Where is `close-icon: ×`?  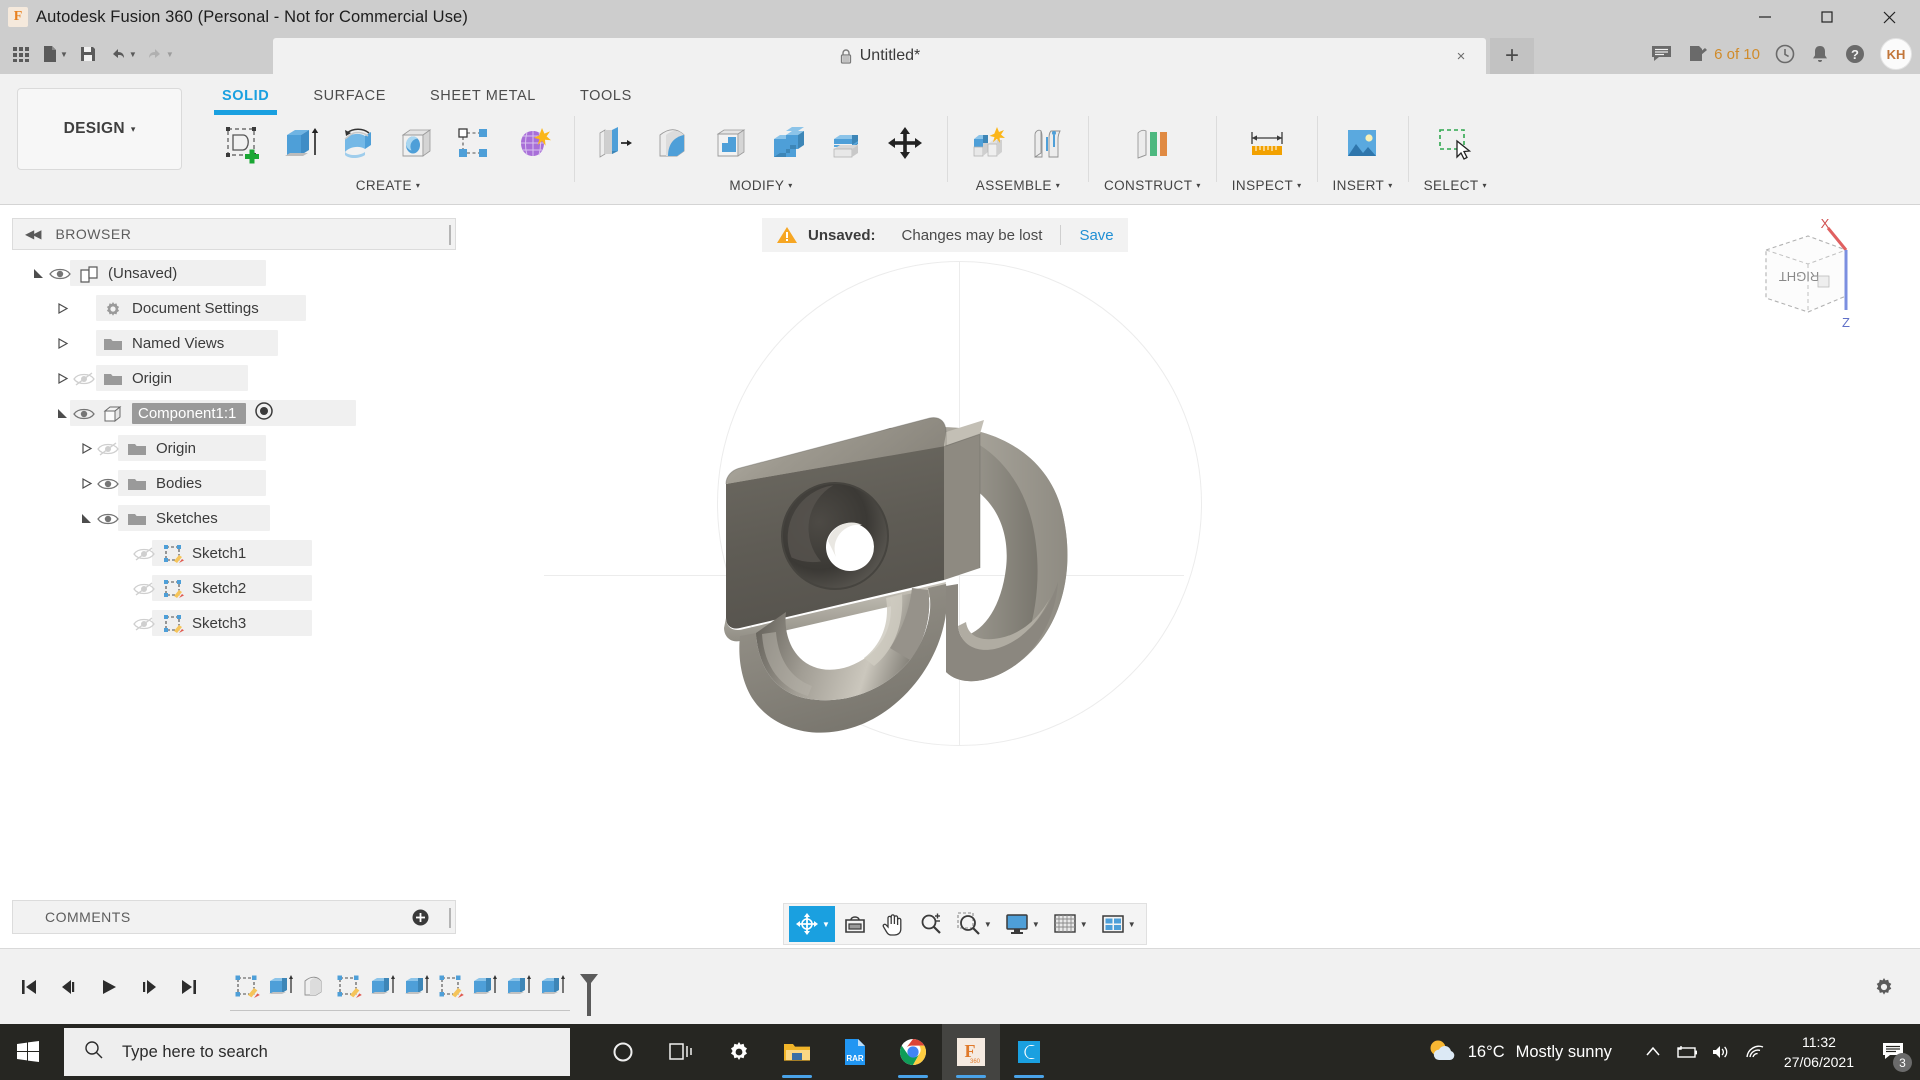 close-icon: × is located at coordinates (1461, 56).